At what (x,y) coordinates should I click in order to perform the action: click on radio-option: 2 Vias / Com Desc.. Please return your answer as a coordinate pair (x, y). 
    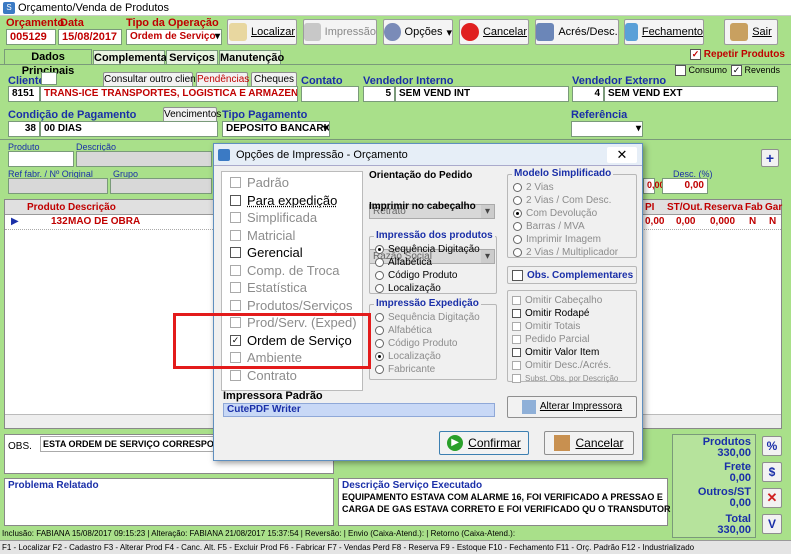
    Looking at the image, I should click on (565, 200).